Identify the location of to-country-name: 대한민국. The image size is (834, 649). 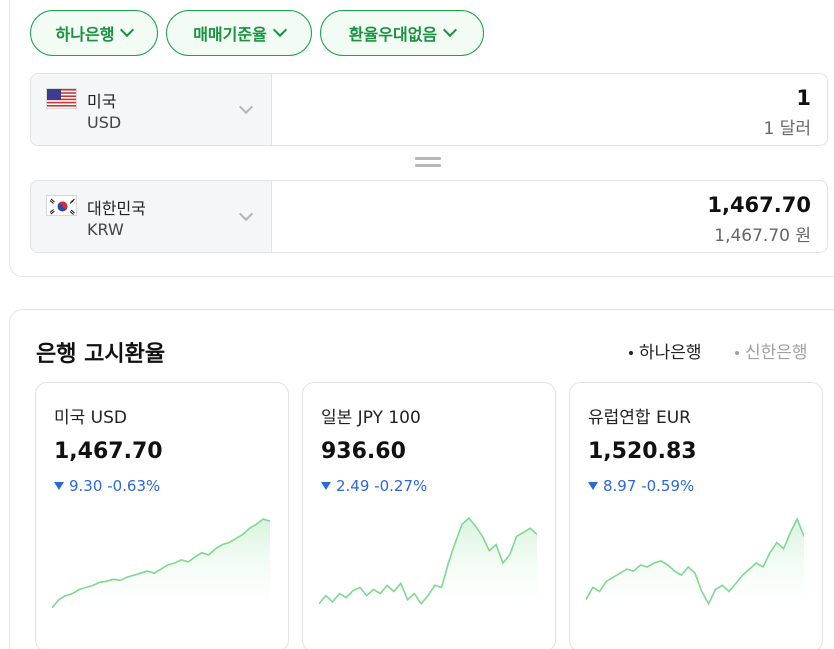
(116, 208).